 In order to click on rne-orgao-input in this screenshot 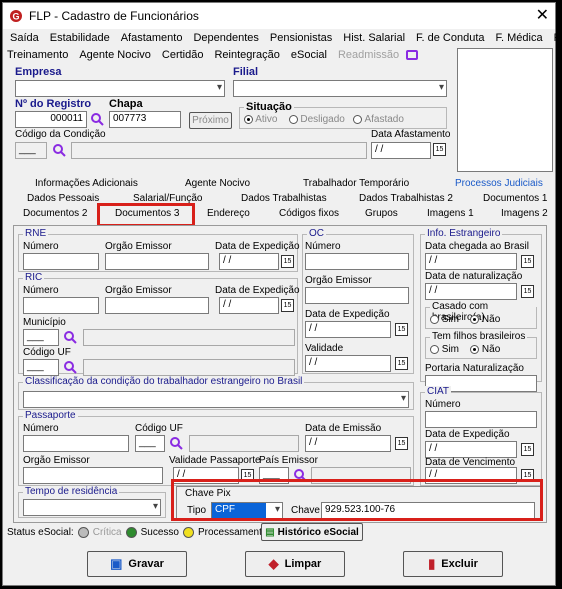, I will do `click(157, 261)`.